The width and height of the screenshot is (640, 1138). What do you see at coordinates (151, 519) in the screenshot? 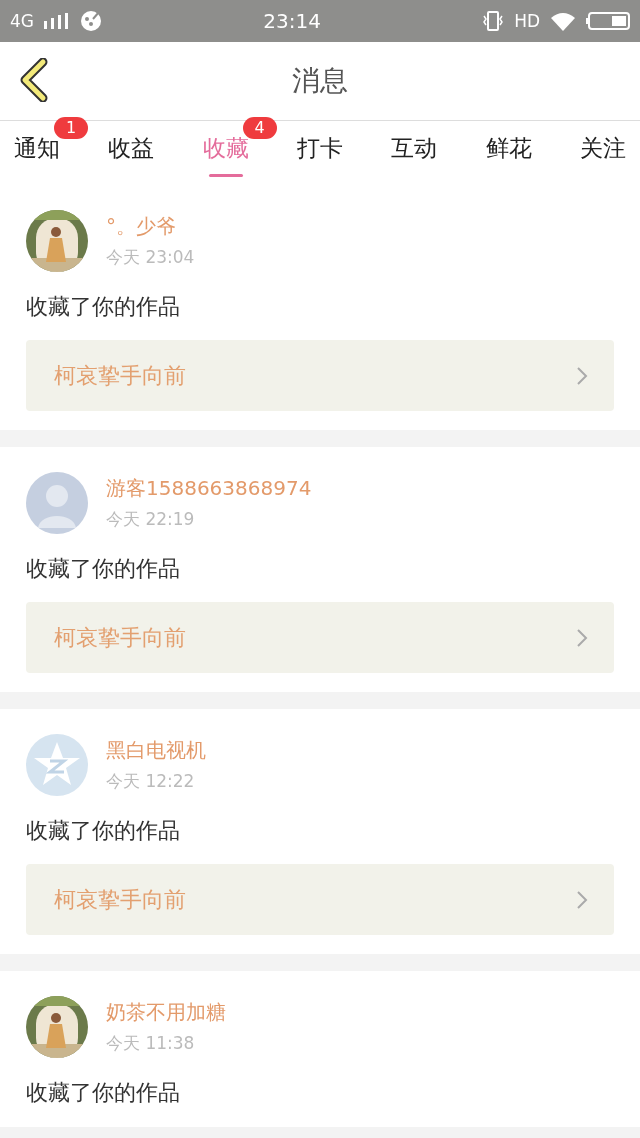
I see `timestamp: 今天 22:19` at bounding box center [151, 519].